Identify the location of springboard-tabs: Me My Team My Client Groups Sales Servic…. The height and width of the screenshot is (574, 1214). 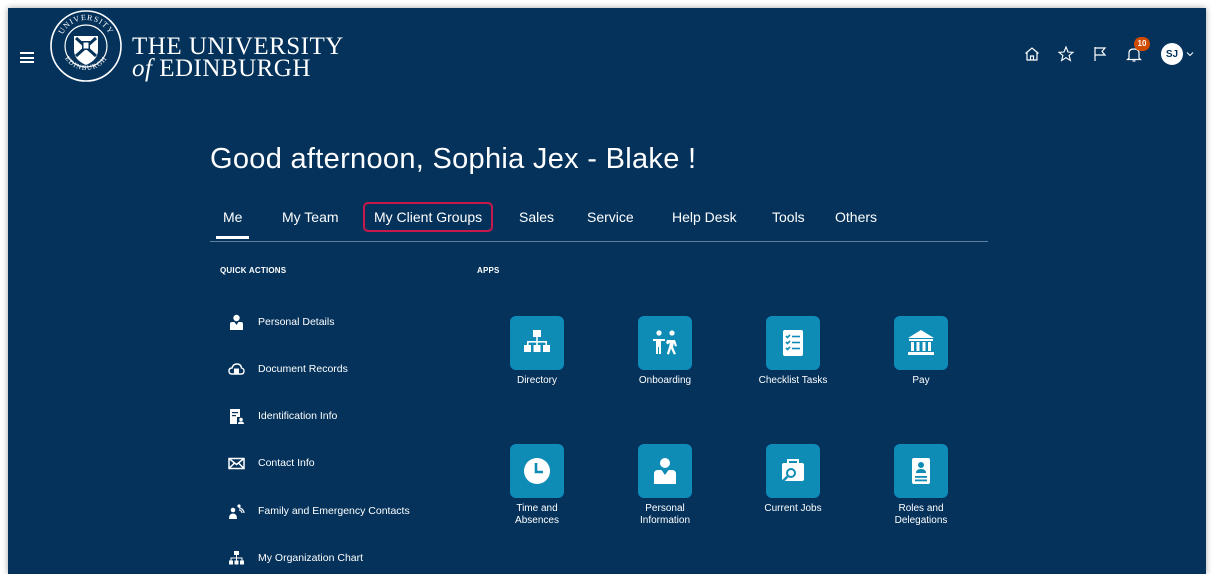
(599, 222).